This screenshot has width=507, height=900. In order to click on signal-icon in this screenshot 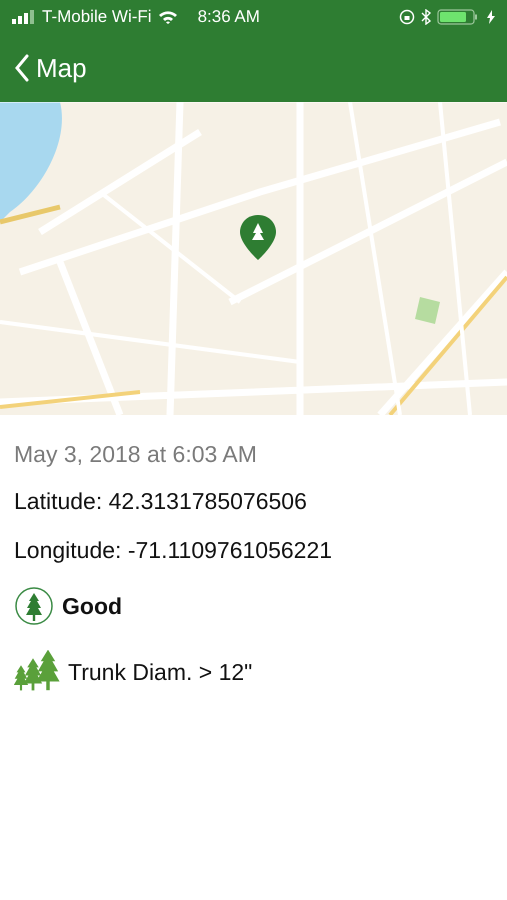, I will do `click(24, 17)`.